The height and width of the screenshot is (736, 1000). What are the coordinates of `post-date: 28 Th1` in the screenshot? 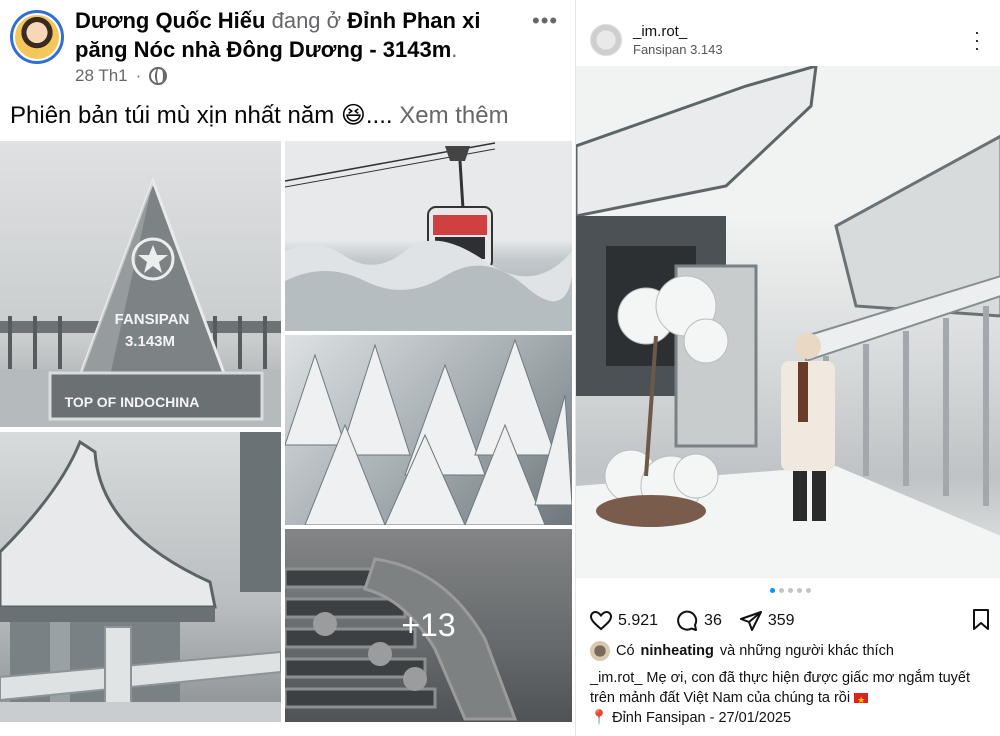 It's located at (101, 76).